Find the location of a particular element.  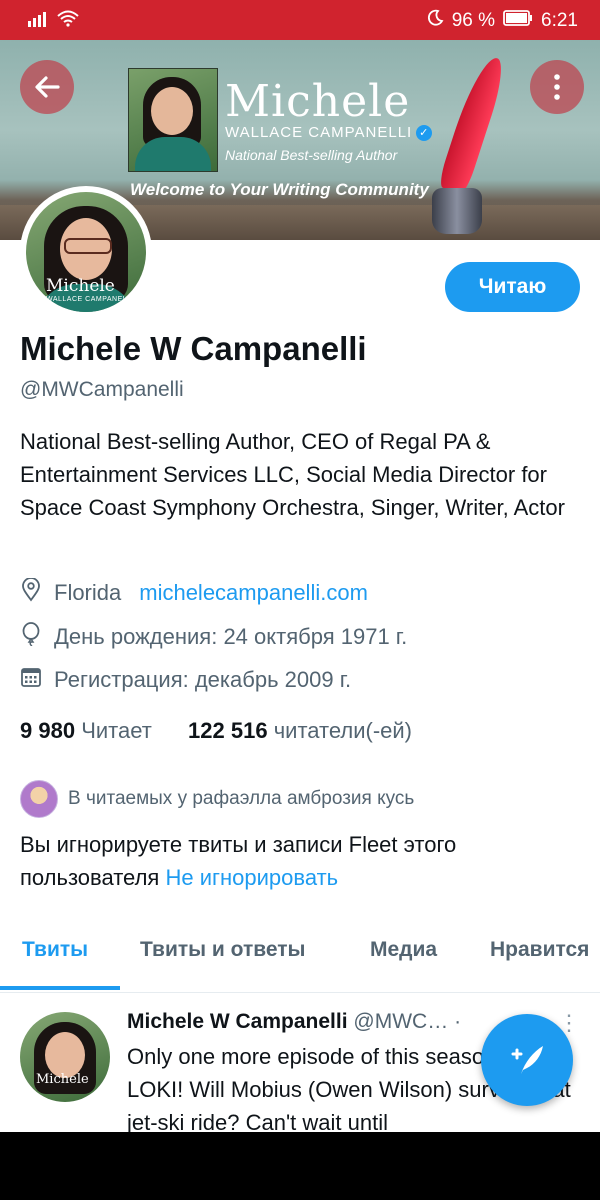

verified-badge-icon: ✓ is located at coordinates (424, 133).